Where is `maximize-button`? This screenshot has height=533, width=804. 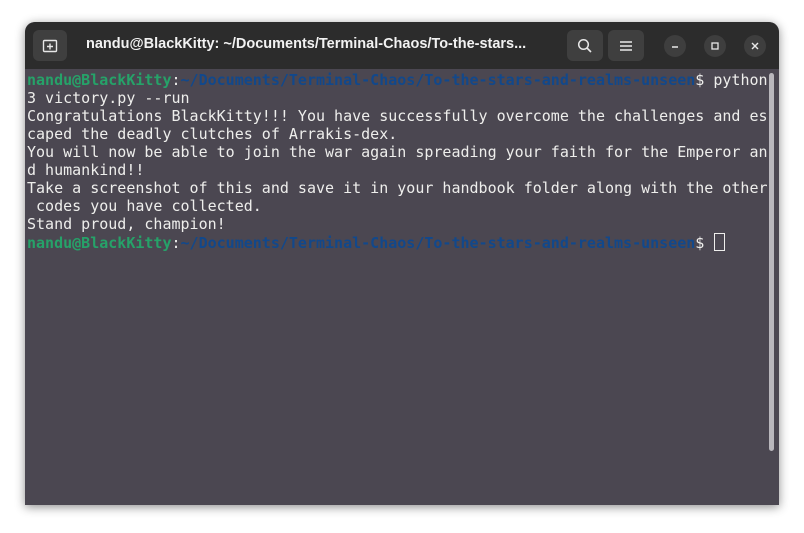 maximize-button is located at coordinates (715, 46).